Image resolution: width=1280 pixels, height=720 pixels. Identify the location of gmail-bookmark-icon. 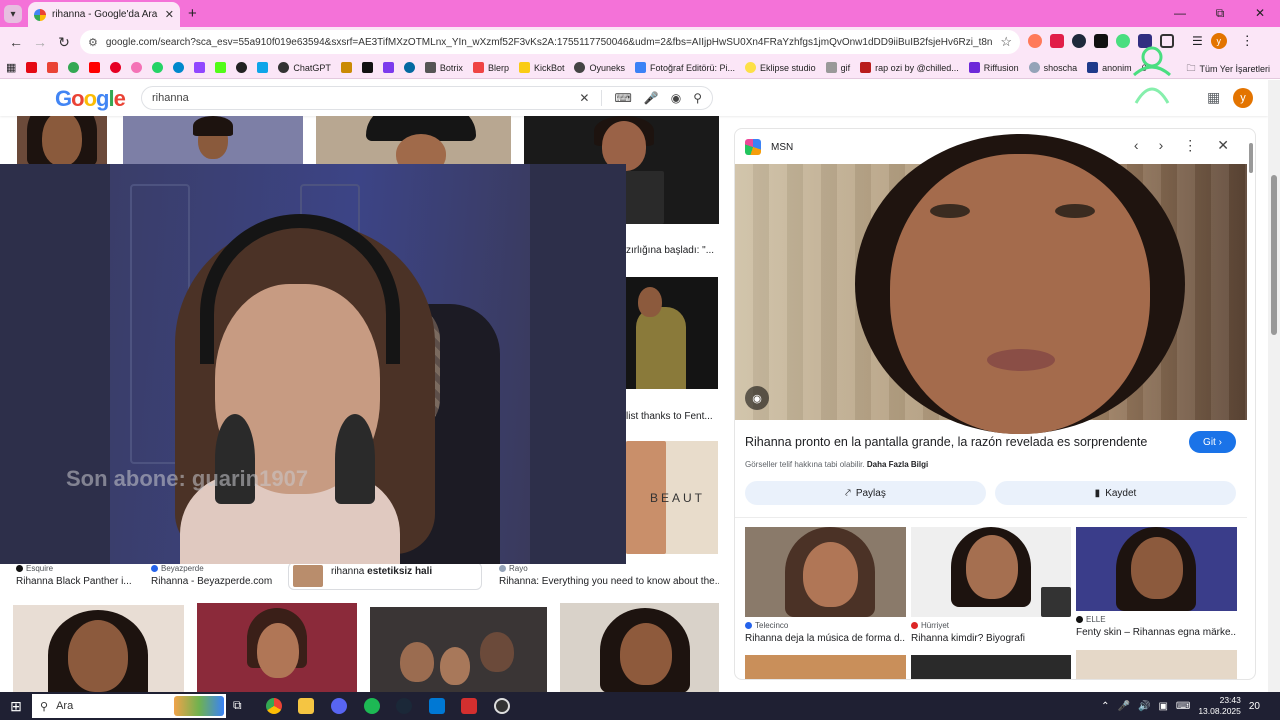
(53, 67).